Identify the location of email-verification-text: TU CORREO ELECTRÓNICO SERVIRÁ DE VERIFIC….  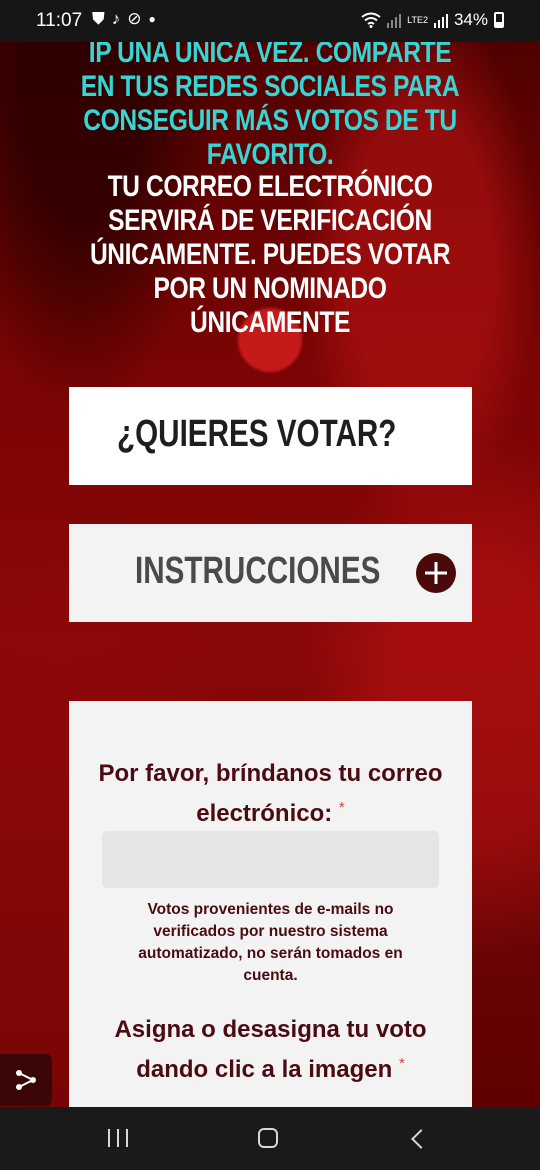
(270, 254).